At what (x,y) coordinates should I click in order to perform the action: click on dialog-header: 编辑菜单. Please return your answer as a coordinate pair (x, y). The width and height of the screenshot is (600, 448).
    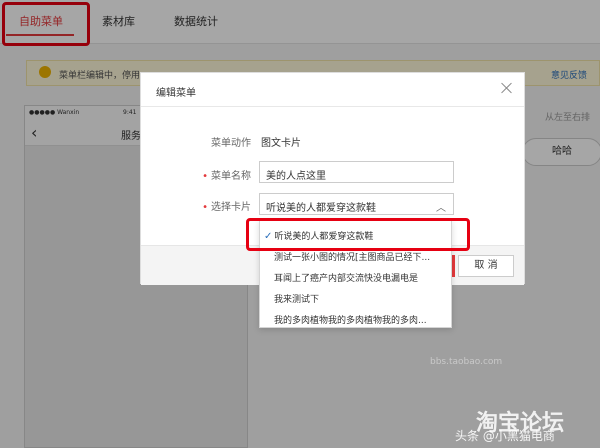
    Looking at the image, I should click on (332, 90).